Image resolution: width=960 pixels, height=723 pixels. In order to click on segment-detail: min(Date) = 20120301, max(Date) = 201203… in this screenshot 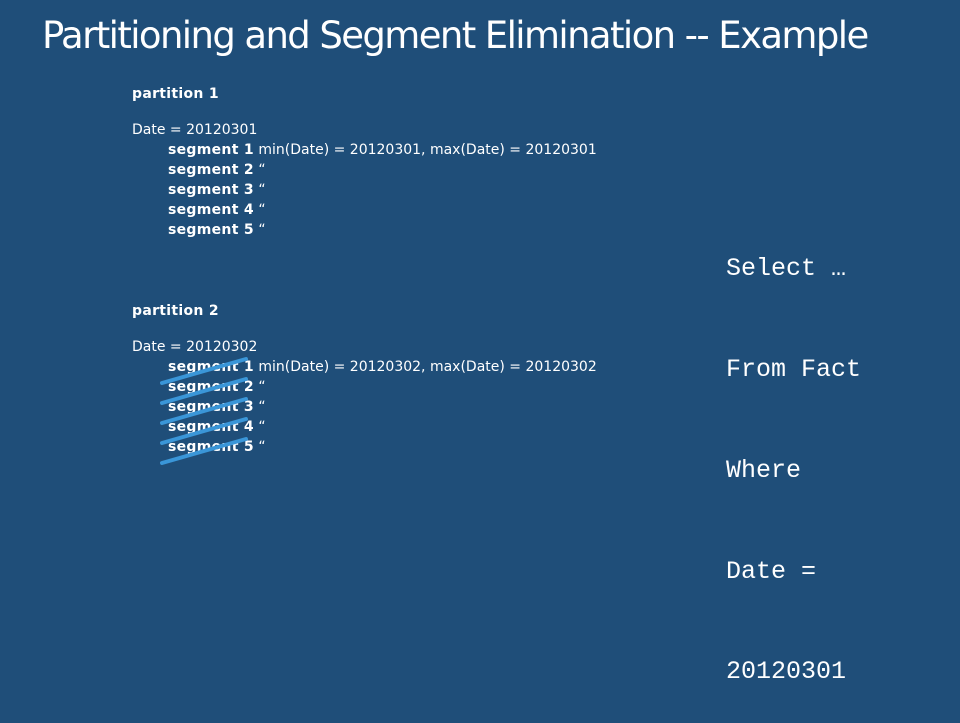, I will do `click(427, 150)`.